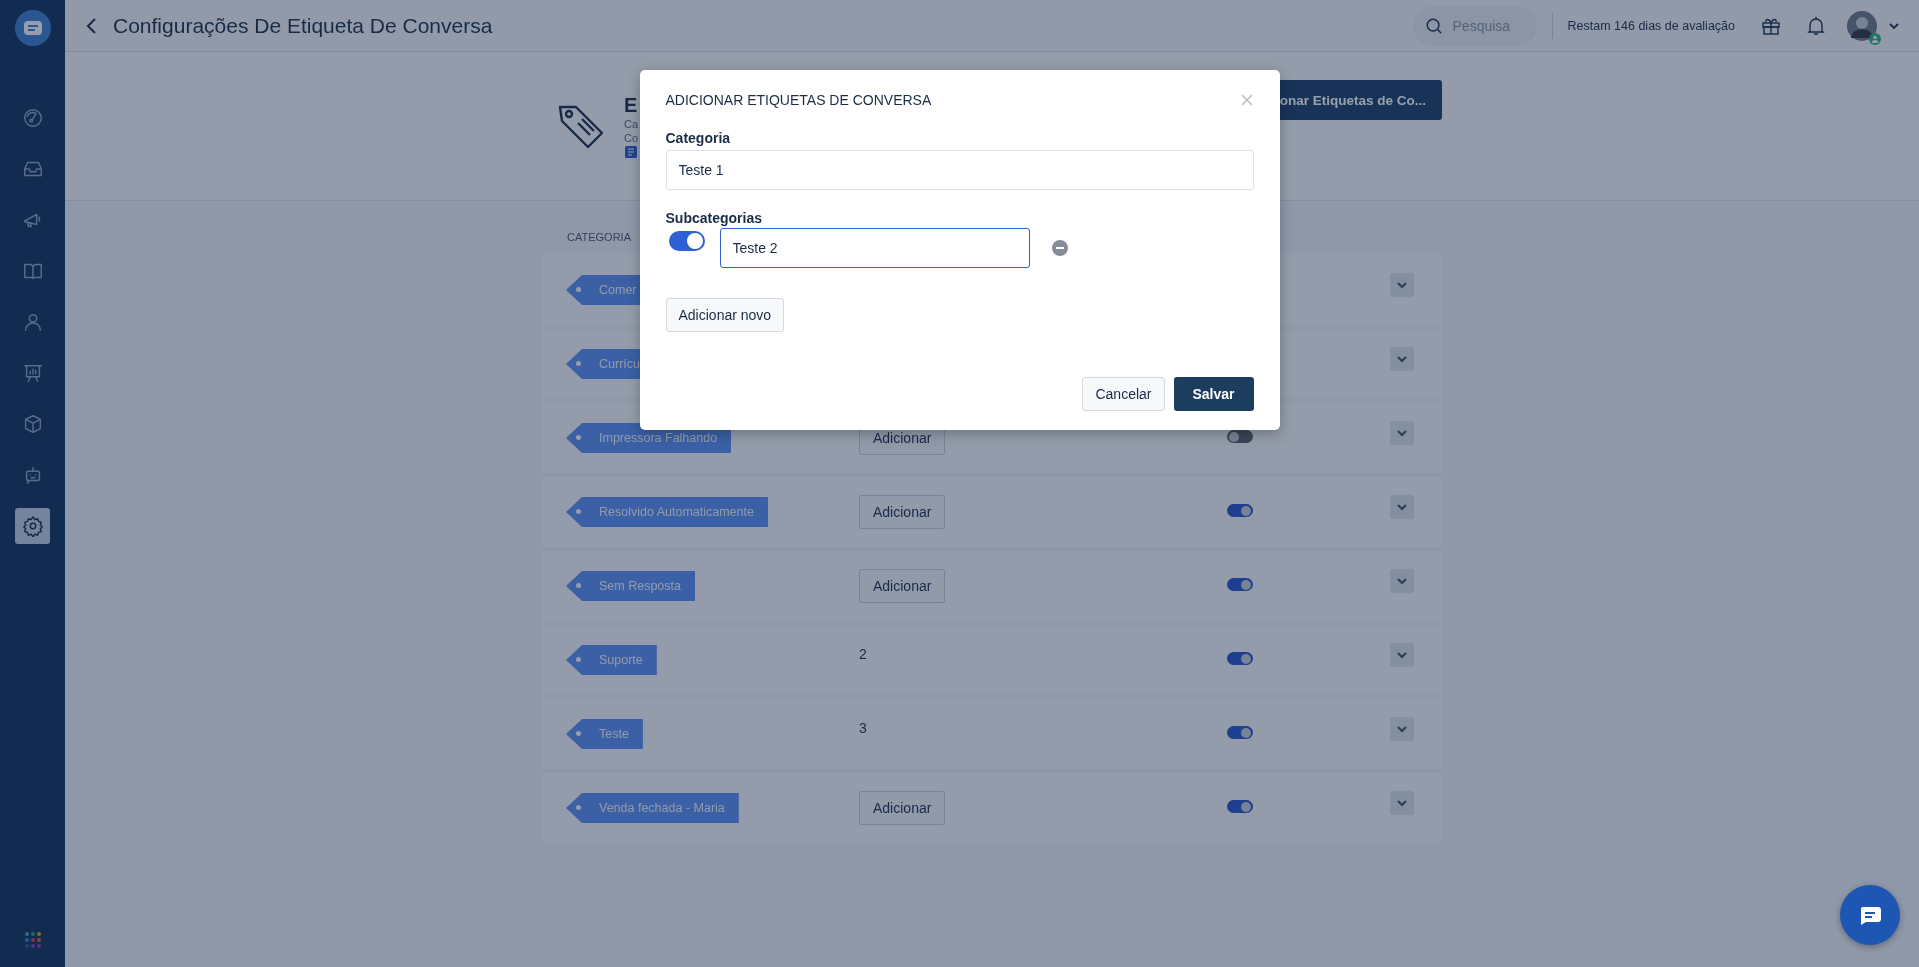 This screenshot has width=1919, height=967. I want to click on tag-label: Suporte, so click(611, 660).